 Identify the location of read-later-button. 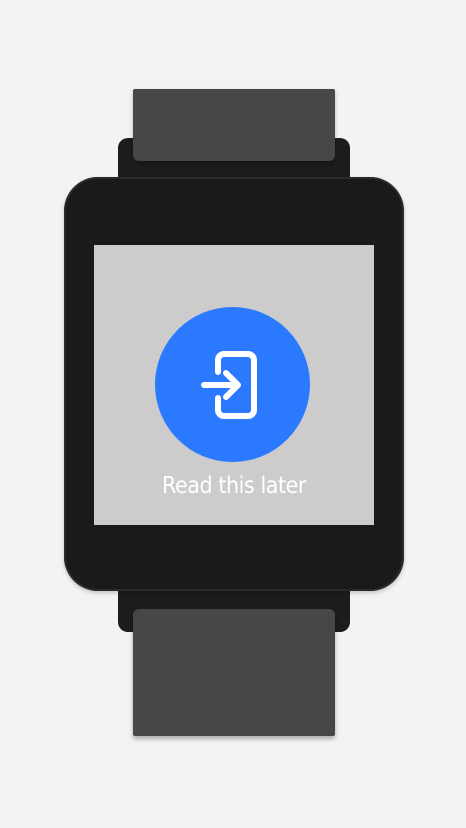
(232, 384).